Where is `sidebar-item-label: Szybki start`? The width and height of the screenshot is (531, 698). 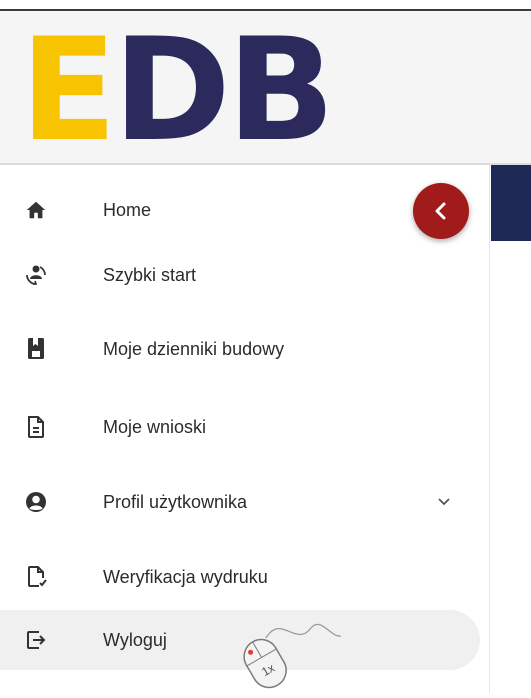
sidebar-item-label: Szybki start is located at coordinates (150, 274).